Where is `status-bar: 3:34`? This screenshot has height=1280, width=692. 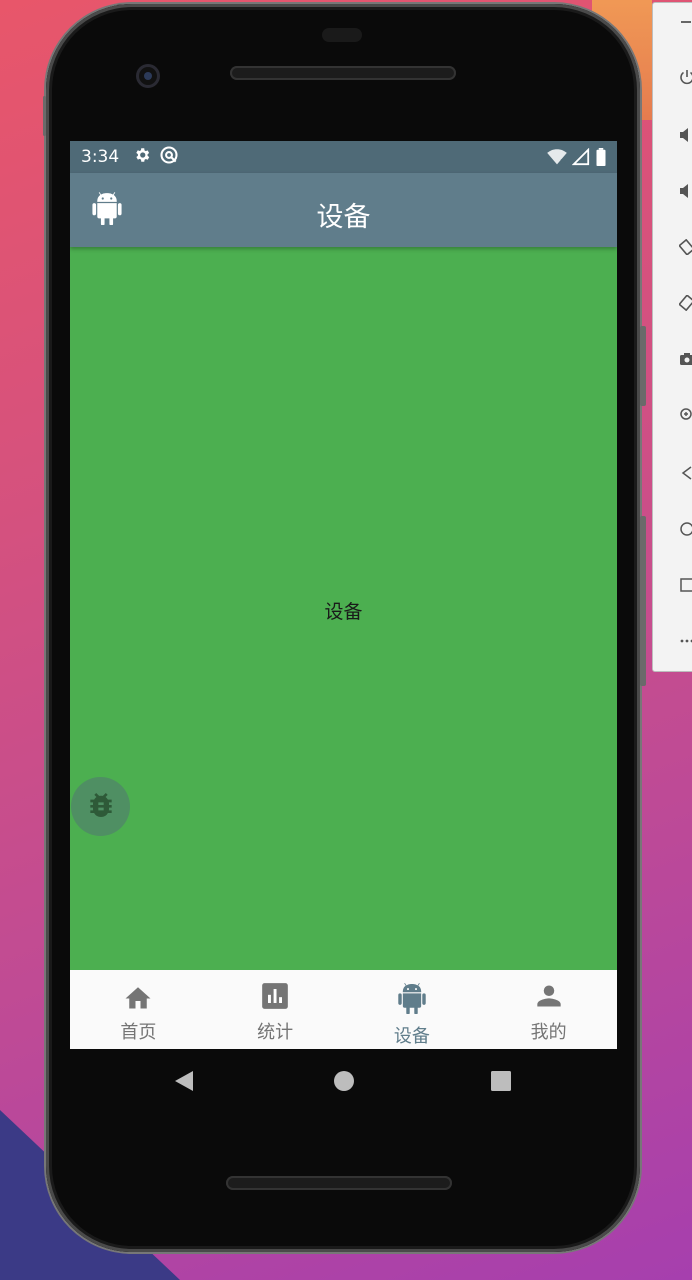 status-bar: 3:34 is located at coordinates (343, 157).